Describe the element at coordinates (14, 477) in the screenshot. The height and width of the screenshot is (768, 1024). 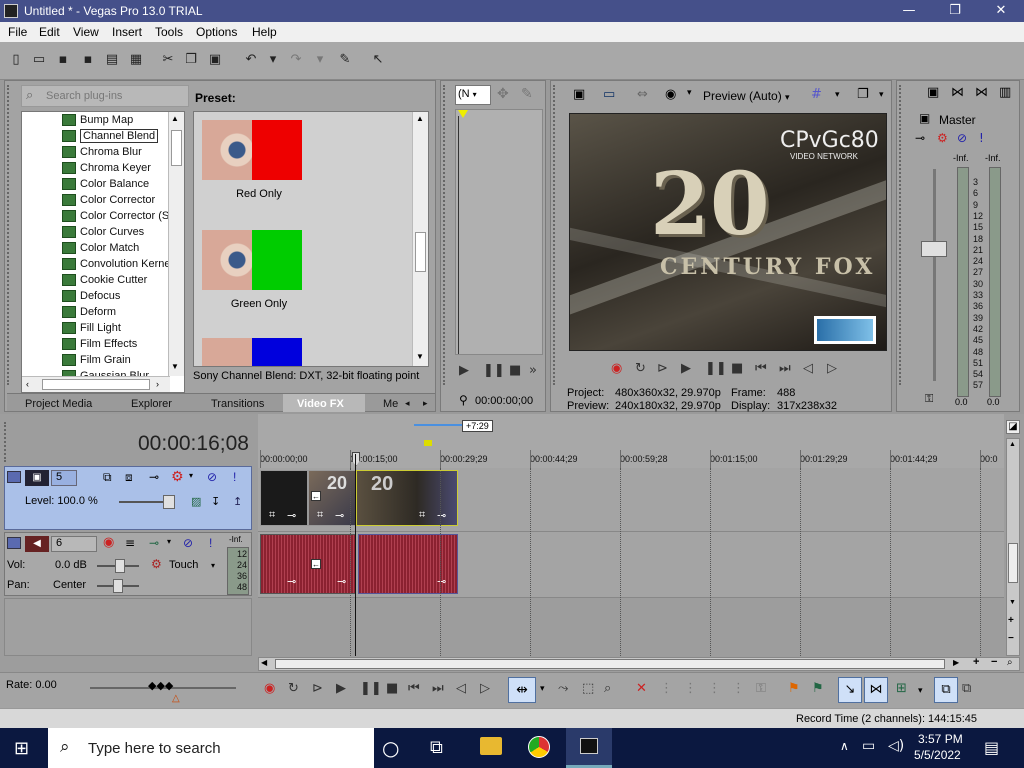
I see `video-track-collapse-icon` at that location.